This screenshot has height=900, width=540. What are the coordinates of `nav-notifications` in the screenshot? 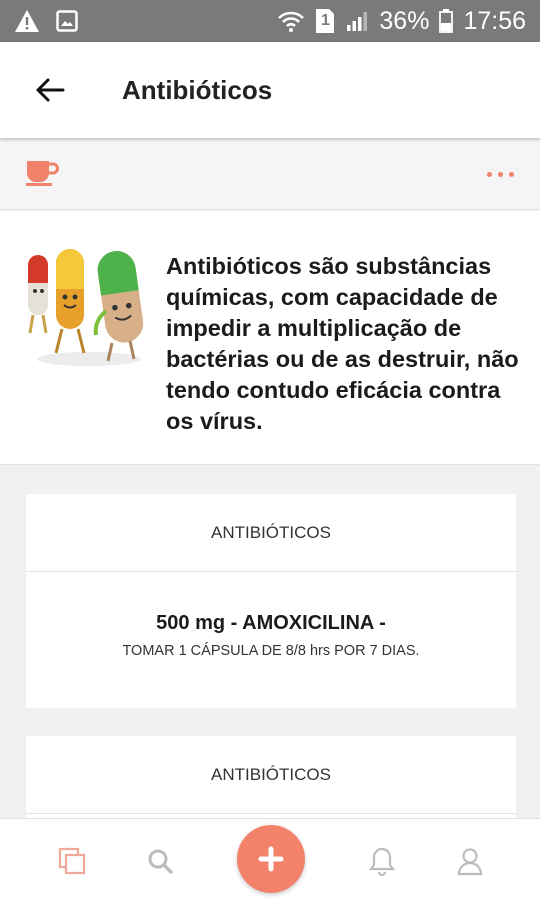 It's located at (382, 861).